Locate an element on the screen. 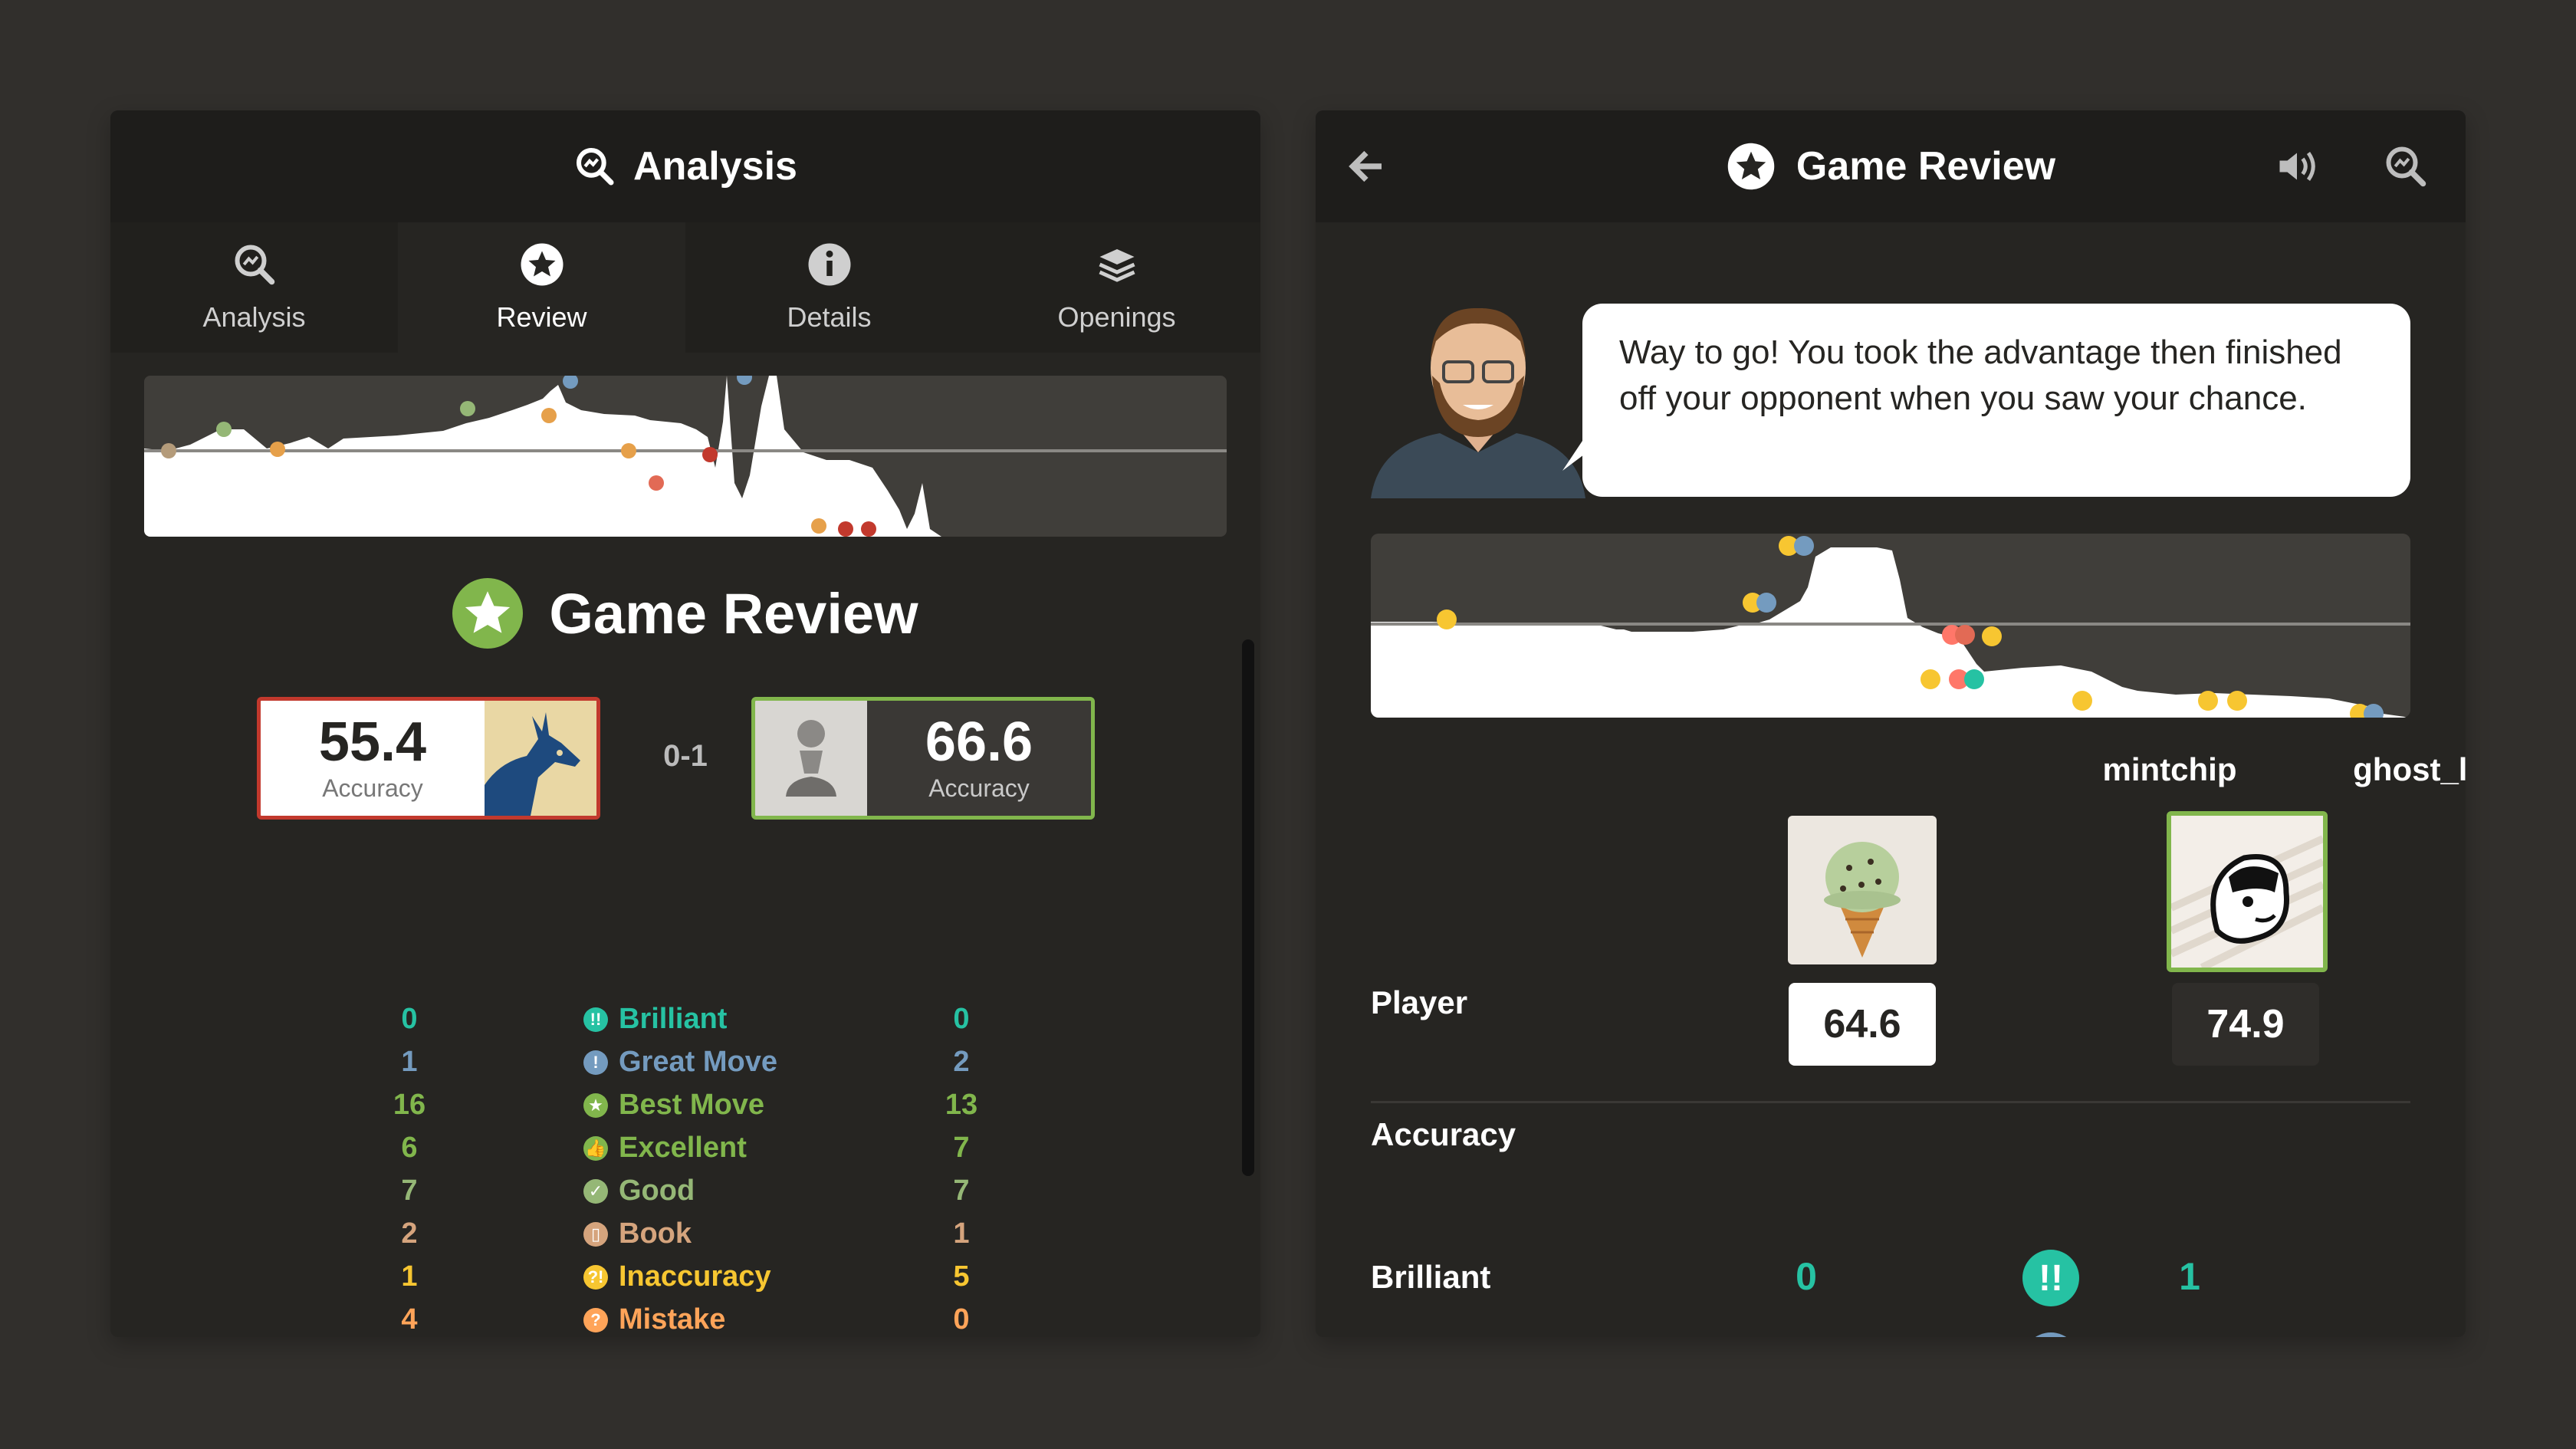 The height and width of the screenshot is (1449, 2576). tab-analysis: Analysis is located at coordinates (254, 287).